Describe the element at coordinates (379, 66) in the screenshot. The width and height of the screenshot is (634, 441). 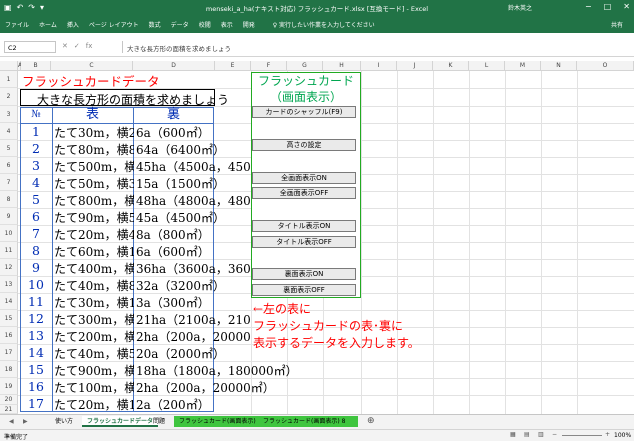
I see `column-header-i: I` at that location.